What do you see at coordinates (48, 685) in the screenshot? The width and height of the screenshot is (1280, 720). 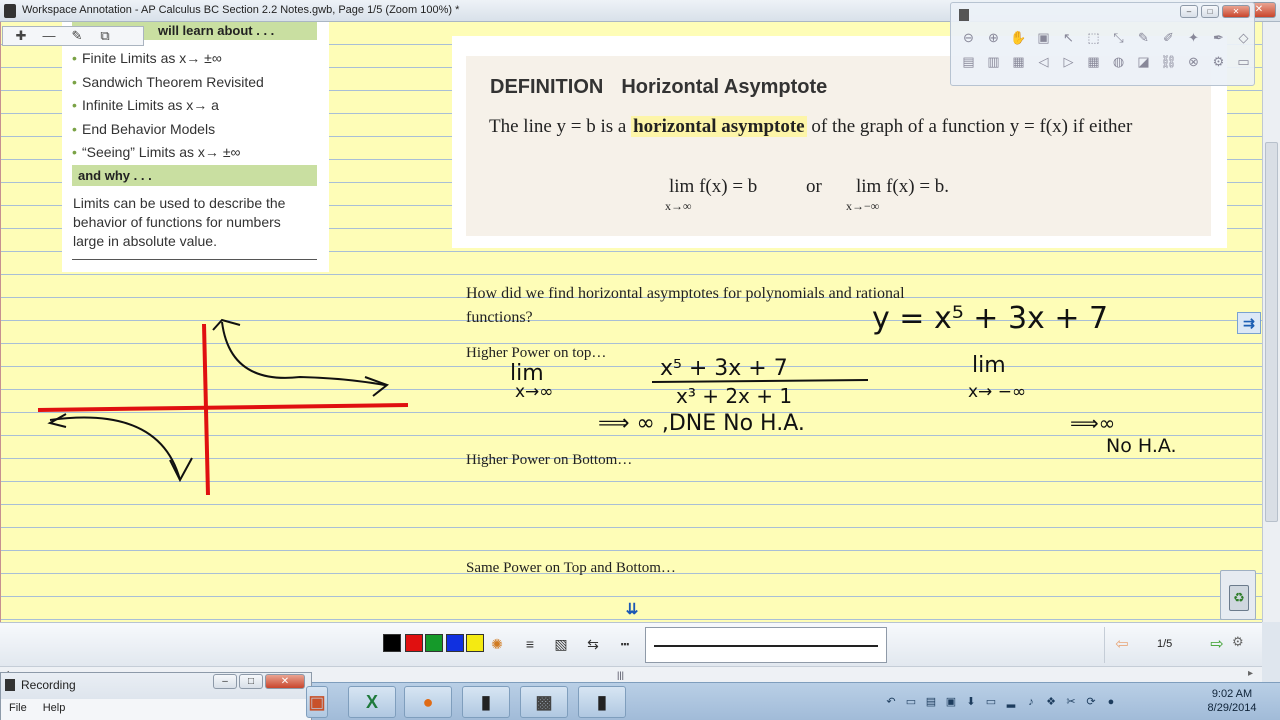 I see `recording-title: Recording` at bounding box center [48, 685].